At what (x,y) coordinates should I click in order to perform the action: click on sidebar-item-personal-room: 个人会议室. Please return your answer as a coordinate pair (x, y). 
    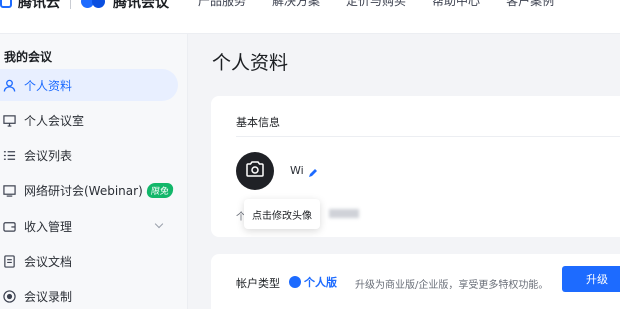
    Looking at the image, I should click on (89, 120).